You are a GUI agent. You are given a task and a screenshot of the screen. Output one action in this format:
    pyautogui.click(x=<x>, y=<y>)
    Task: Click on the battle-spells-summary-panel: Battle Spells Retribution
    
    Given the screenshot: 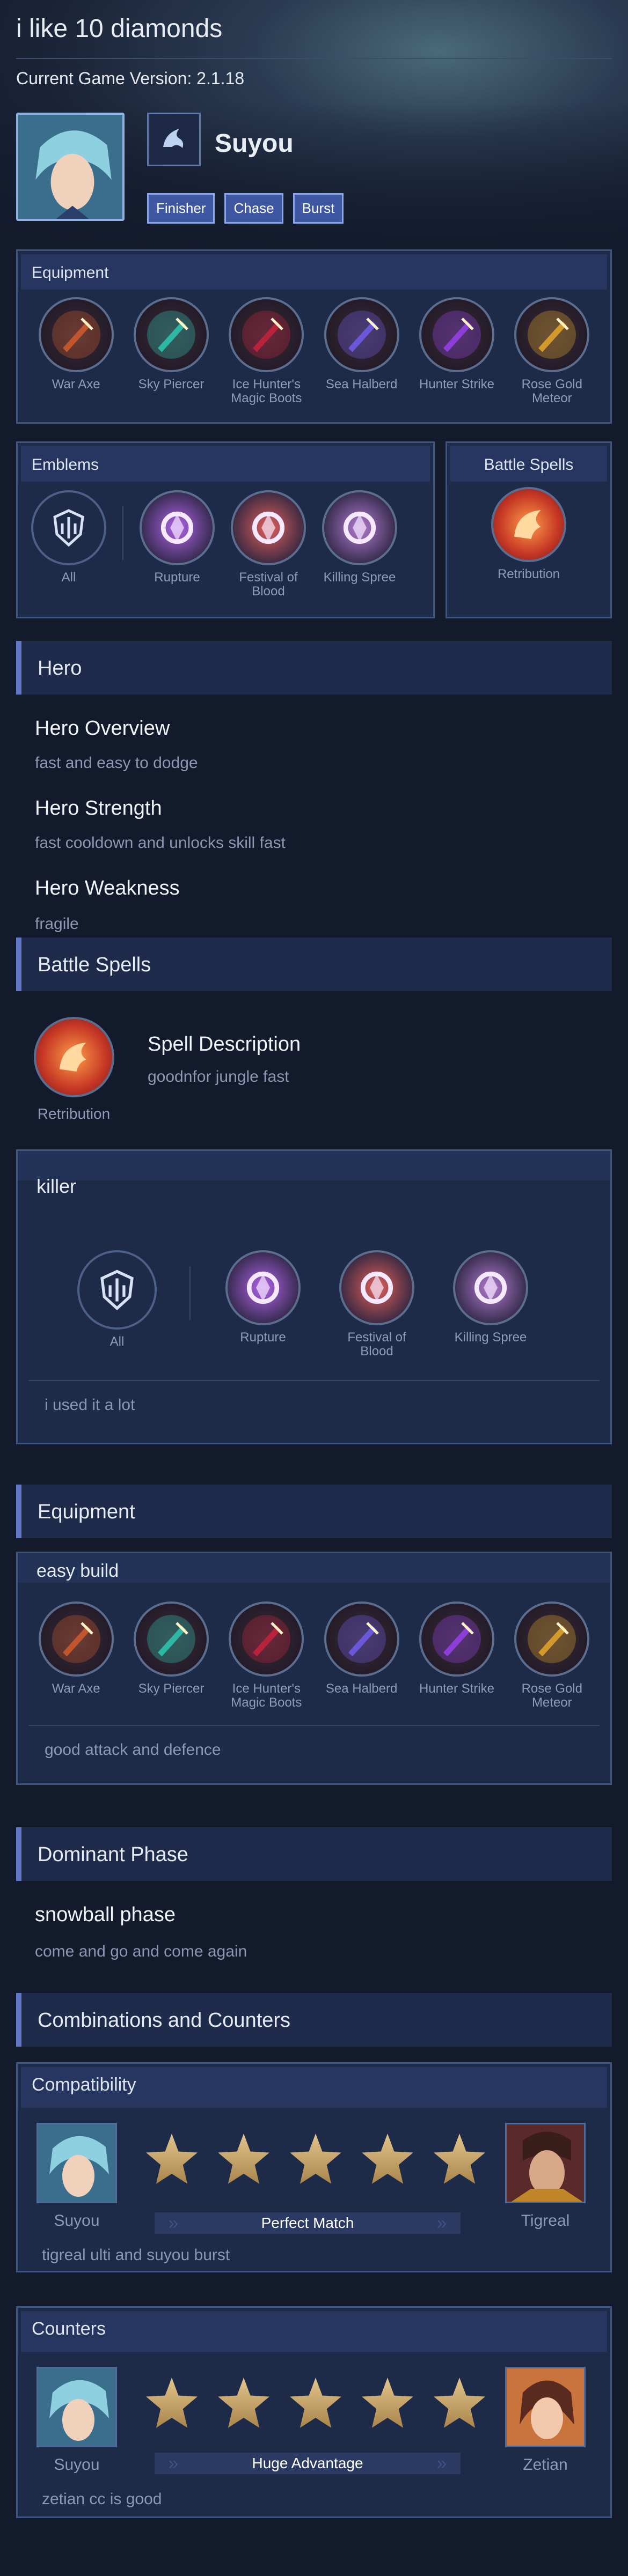 What is the action you would take?
    pyautogui.click(x=529, y=529)
    